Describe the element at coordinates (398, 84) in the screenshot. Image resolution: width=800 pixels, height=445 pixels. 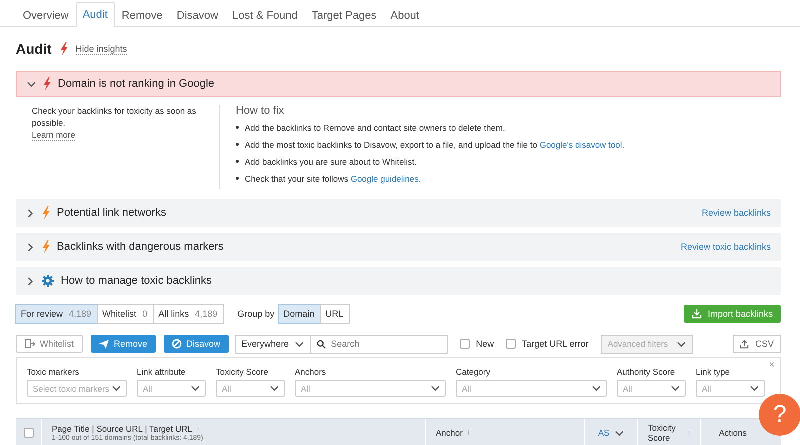
I see `insight-header: Domain is not ranking in Google` at that location.